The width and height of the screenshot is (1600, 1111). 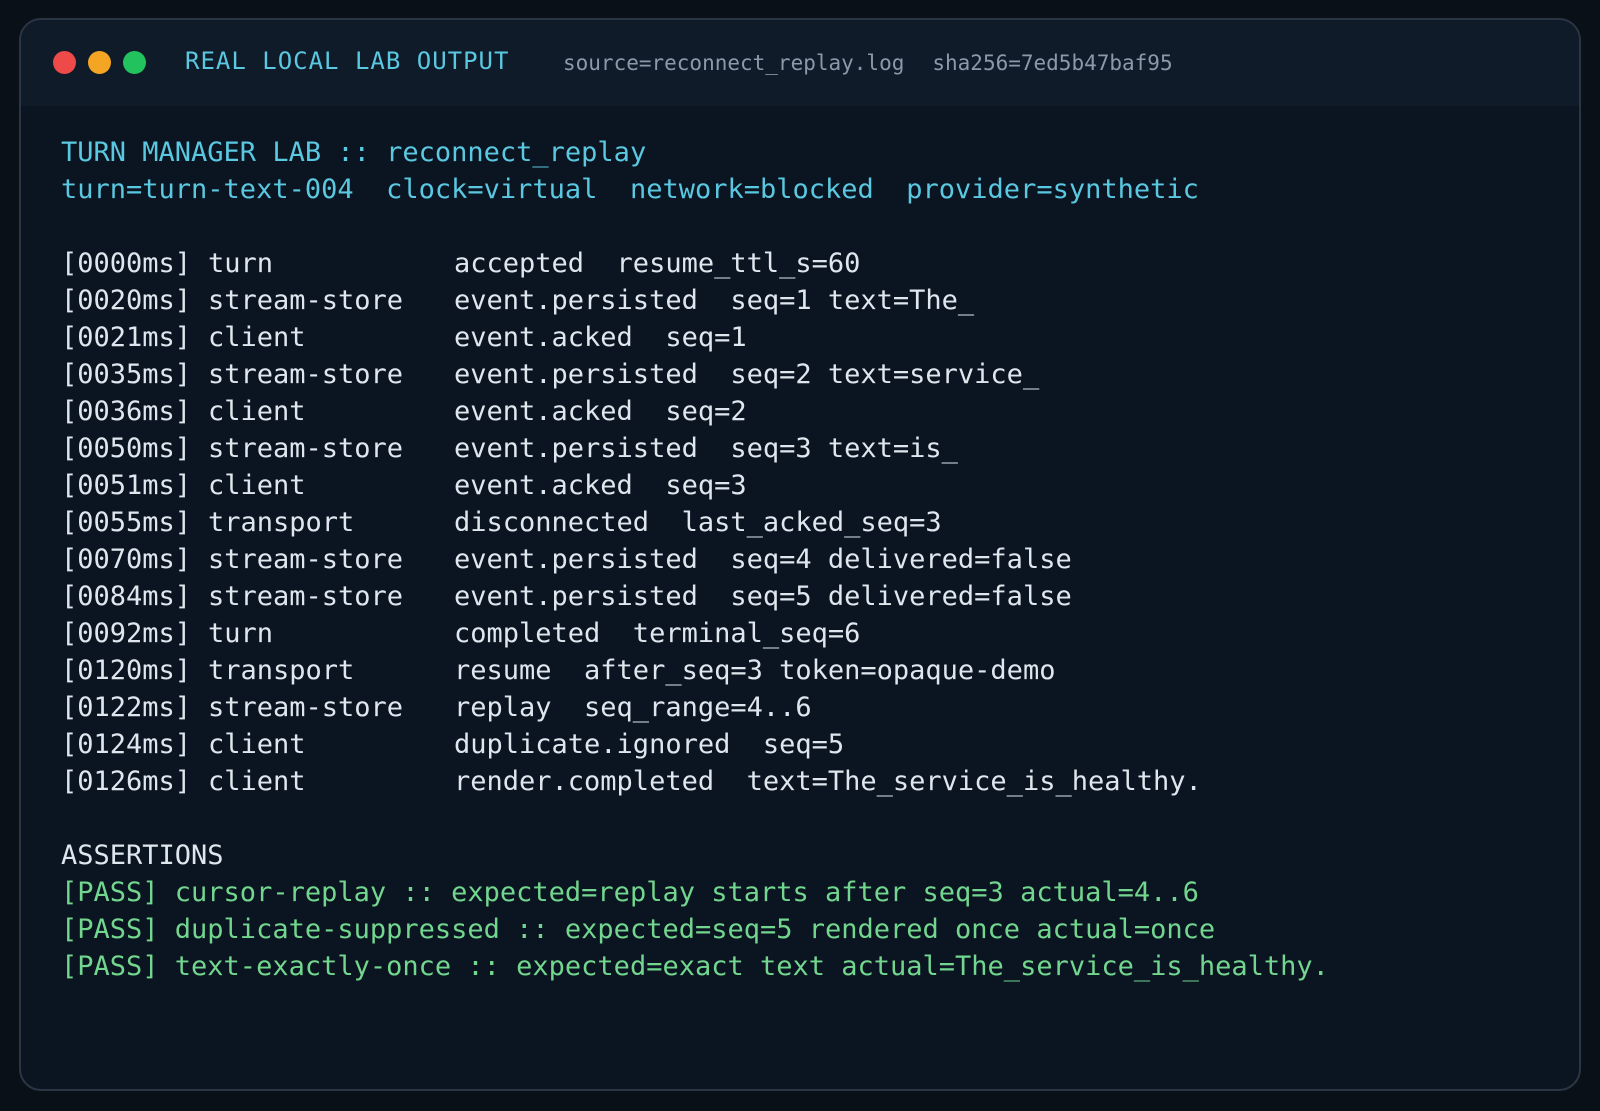 I want to click on log-message: event.persisted seq=4 delivered=false, so click(x=763, y=559).